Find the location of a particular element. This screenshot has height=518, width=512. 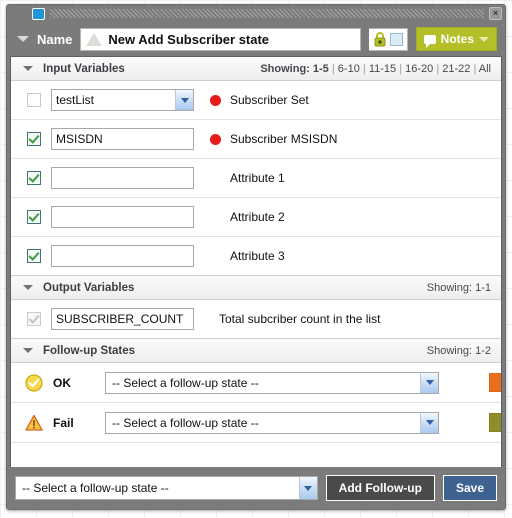

followup-state-name: OK is located at coordinates (62, 382).